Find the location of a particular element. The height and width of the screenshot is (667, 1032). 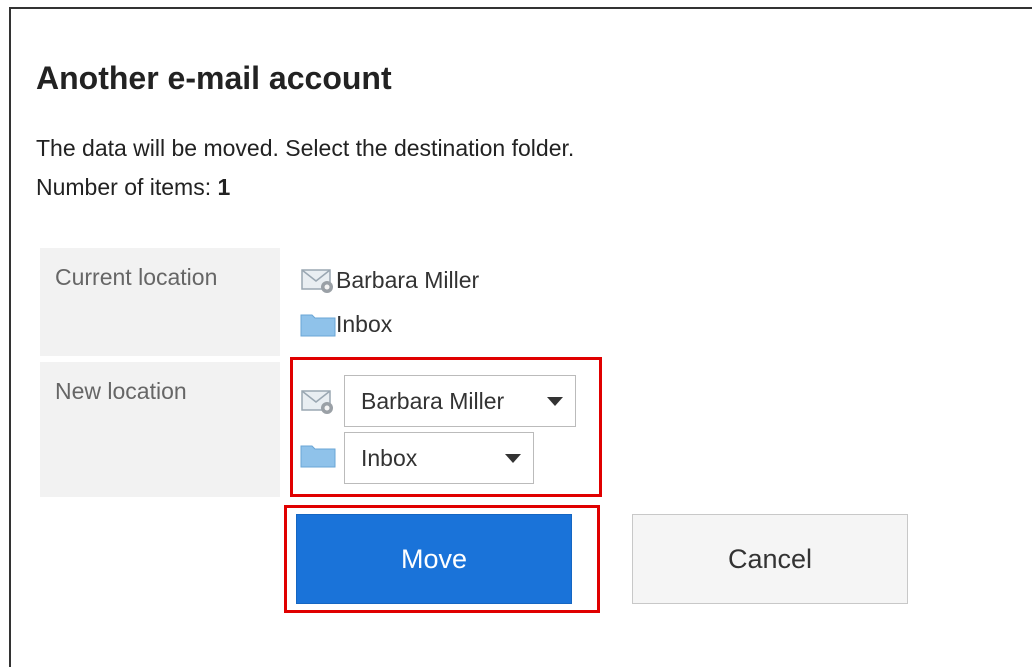

current-folder: Inbox is located at coordinates (346, 324).